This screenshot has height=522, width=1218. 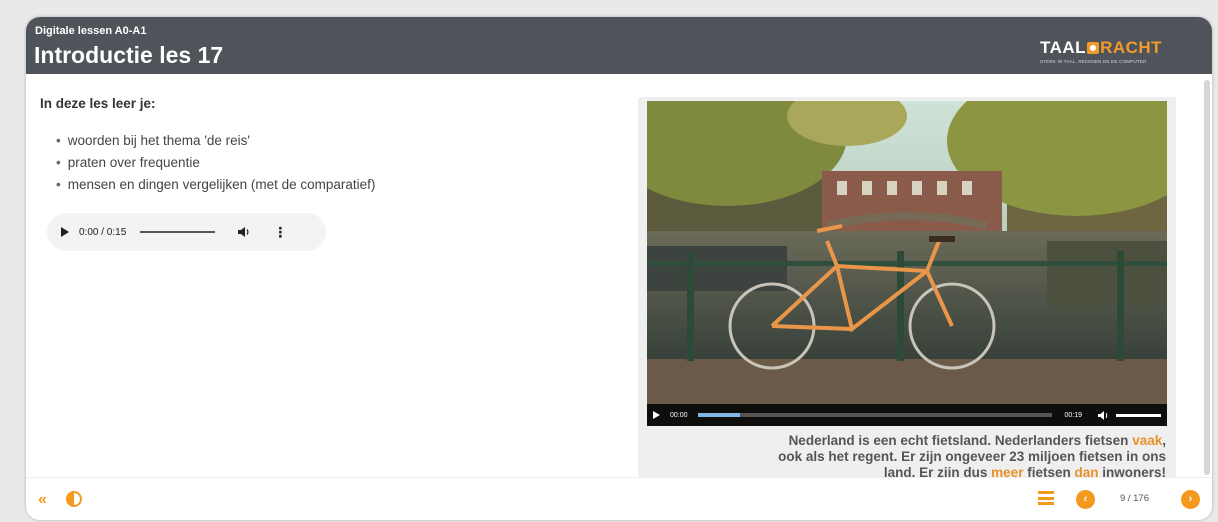 I want to click on chevron-left-icon: ‹, so click(x=1085, y=499).